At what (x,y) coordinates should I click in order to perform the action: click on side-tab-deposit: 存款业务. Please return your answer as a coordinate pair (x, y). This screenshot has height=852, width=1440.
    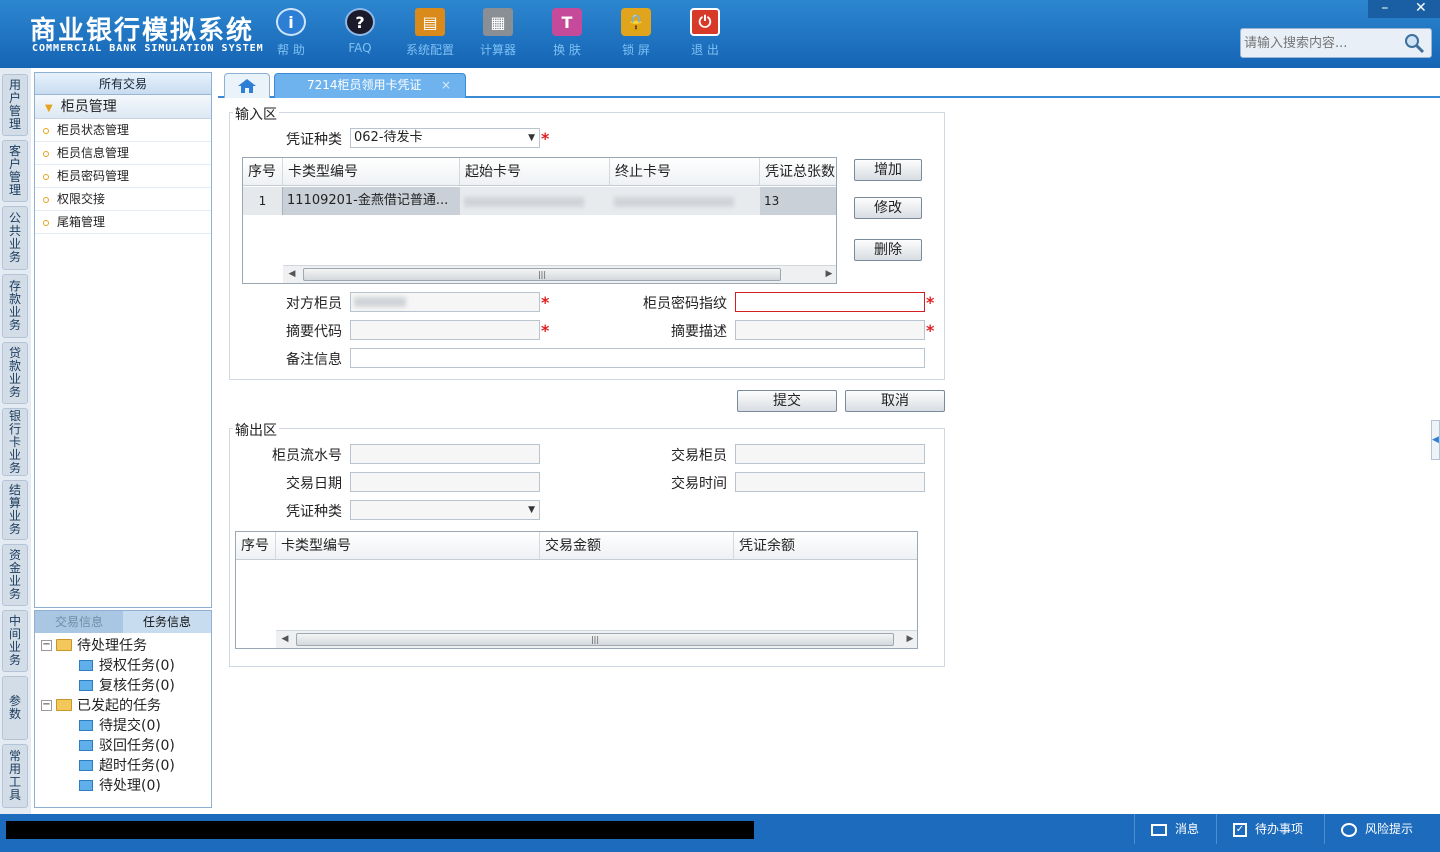
    Looking at the image, I should click on (15, 306).